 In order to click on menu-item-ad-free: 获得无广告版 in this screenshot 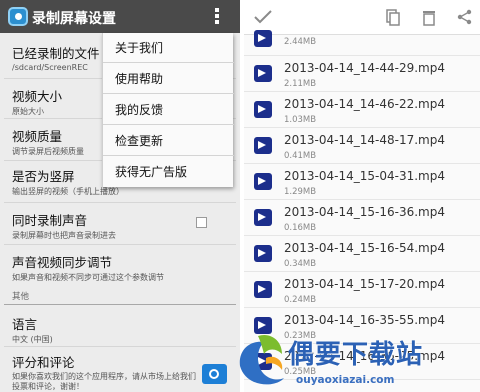, I will do `click(168, 172)`.